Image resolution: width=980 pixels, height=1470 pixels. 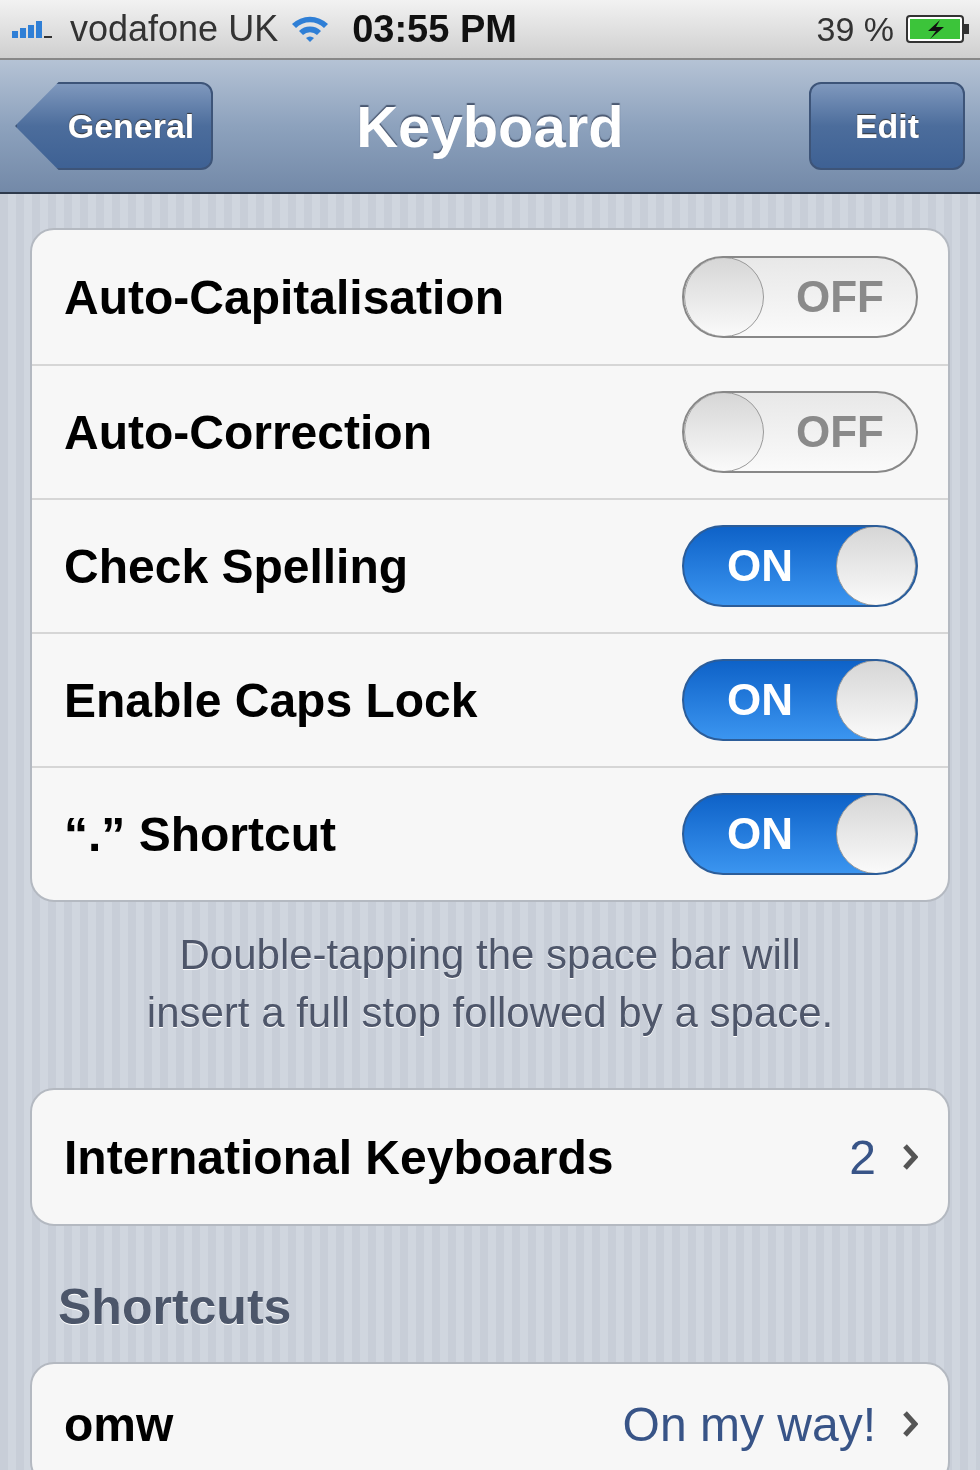 I want to click on setting-label: Enable Caps Lock, so click(x=271, y=700).